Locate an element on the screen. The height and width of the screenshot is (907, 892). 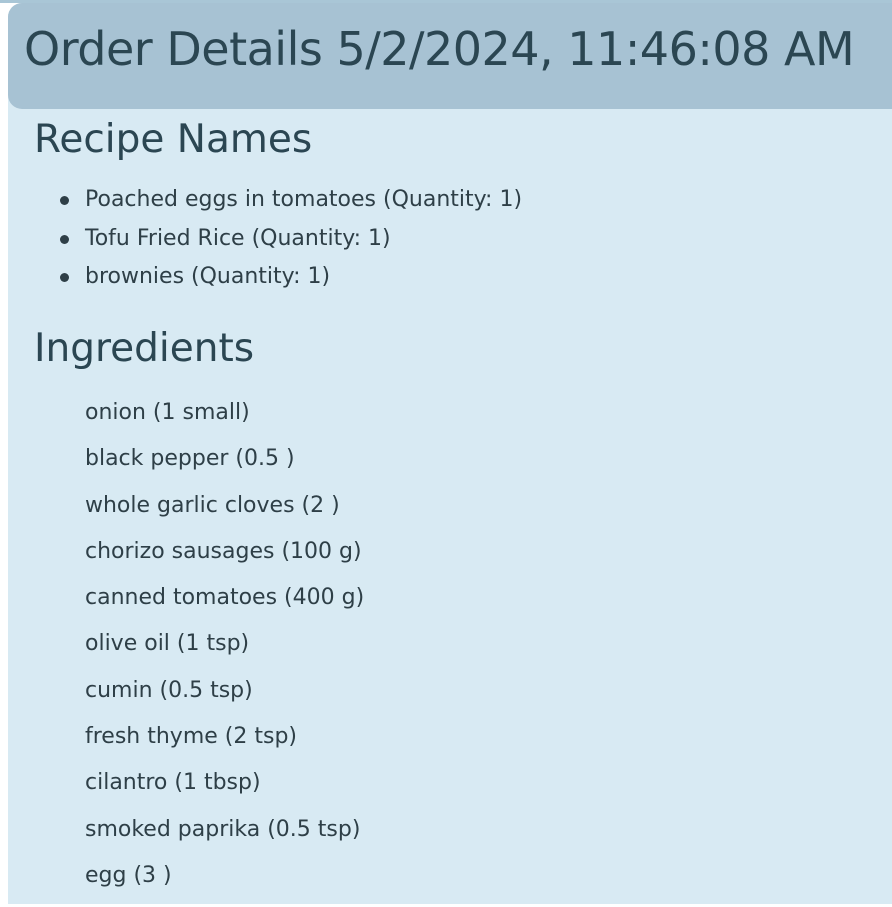
ingredient-item: chorizo sausages (100 g) is located at coordinates (223, 551).